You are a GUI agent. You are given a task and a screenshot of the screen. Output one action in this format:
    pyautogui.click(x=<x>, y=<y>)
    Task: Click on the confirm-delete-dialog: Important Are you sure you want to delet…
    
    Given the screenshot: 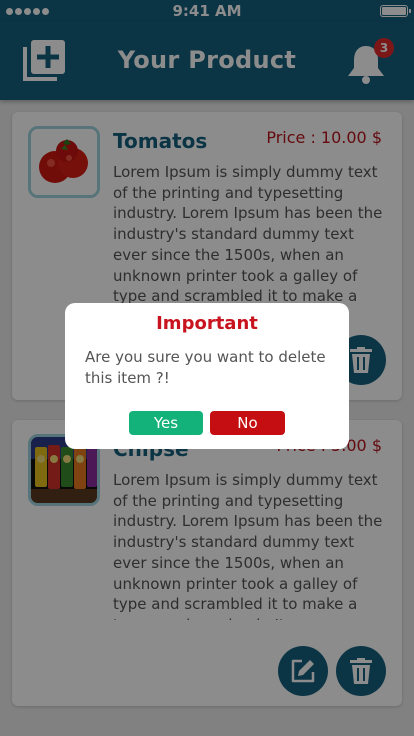 What is the action you would take?
    pyautogui.click(x=207, y=376)
    